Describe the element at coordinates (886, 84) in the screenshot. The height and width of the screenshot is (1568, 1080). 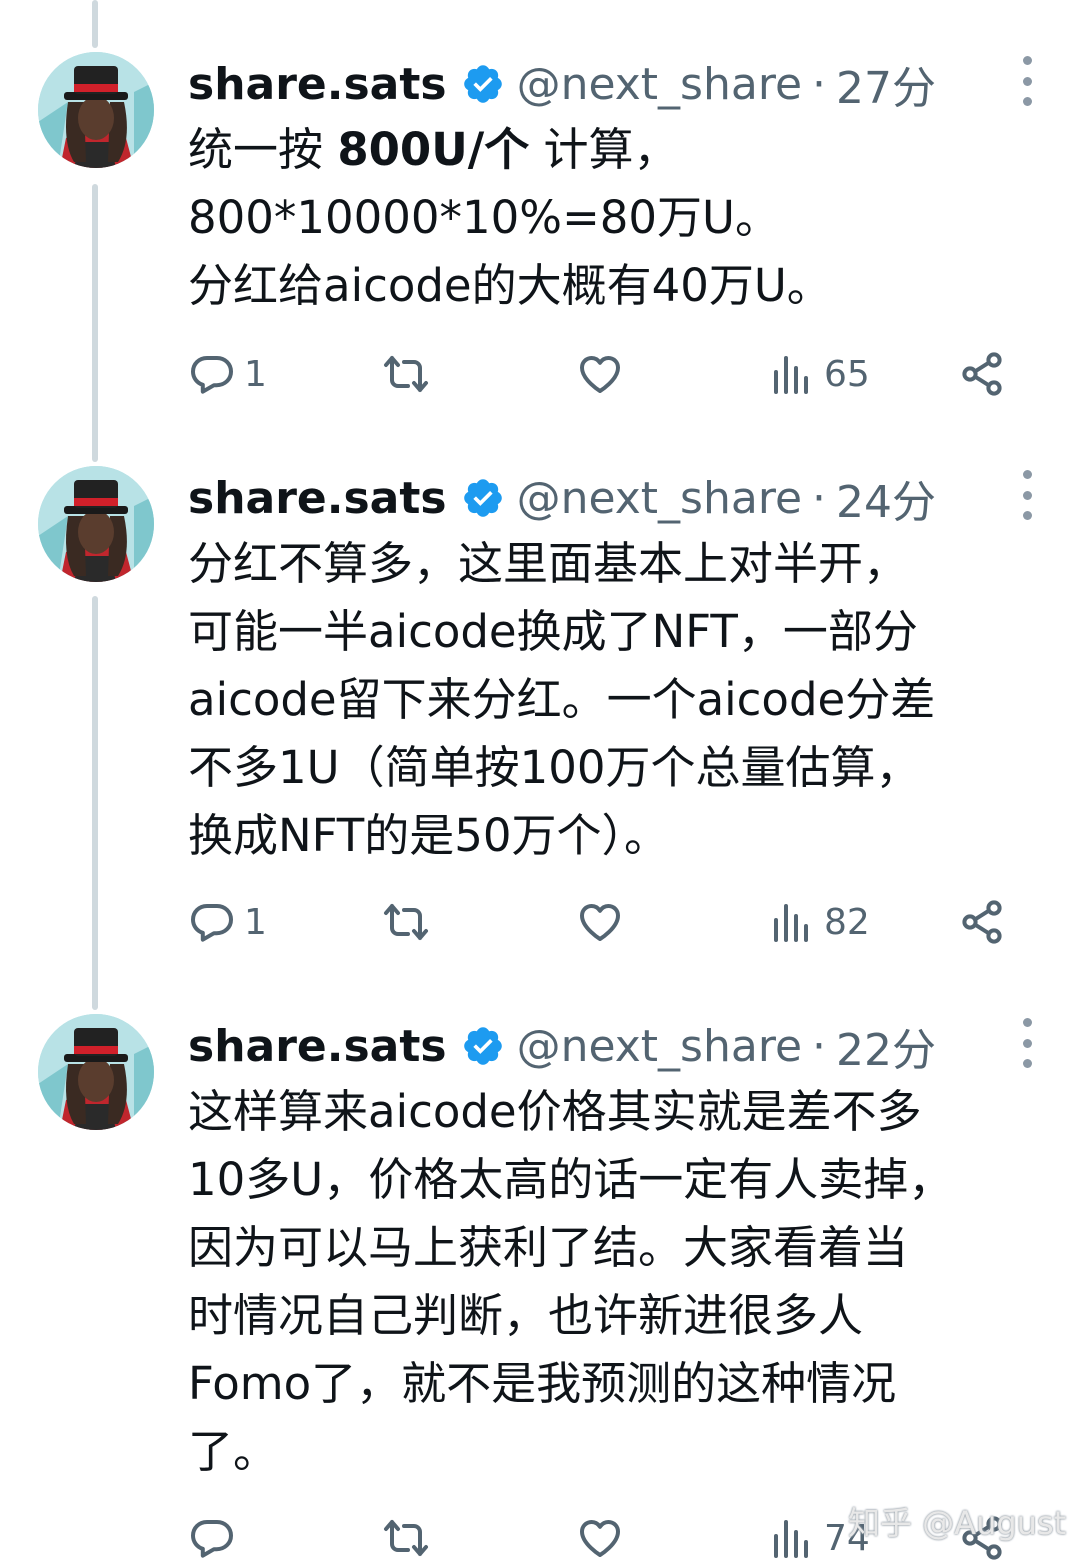
I see `timestamp: 27分` at that location.